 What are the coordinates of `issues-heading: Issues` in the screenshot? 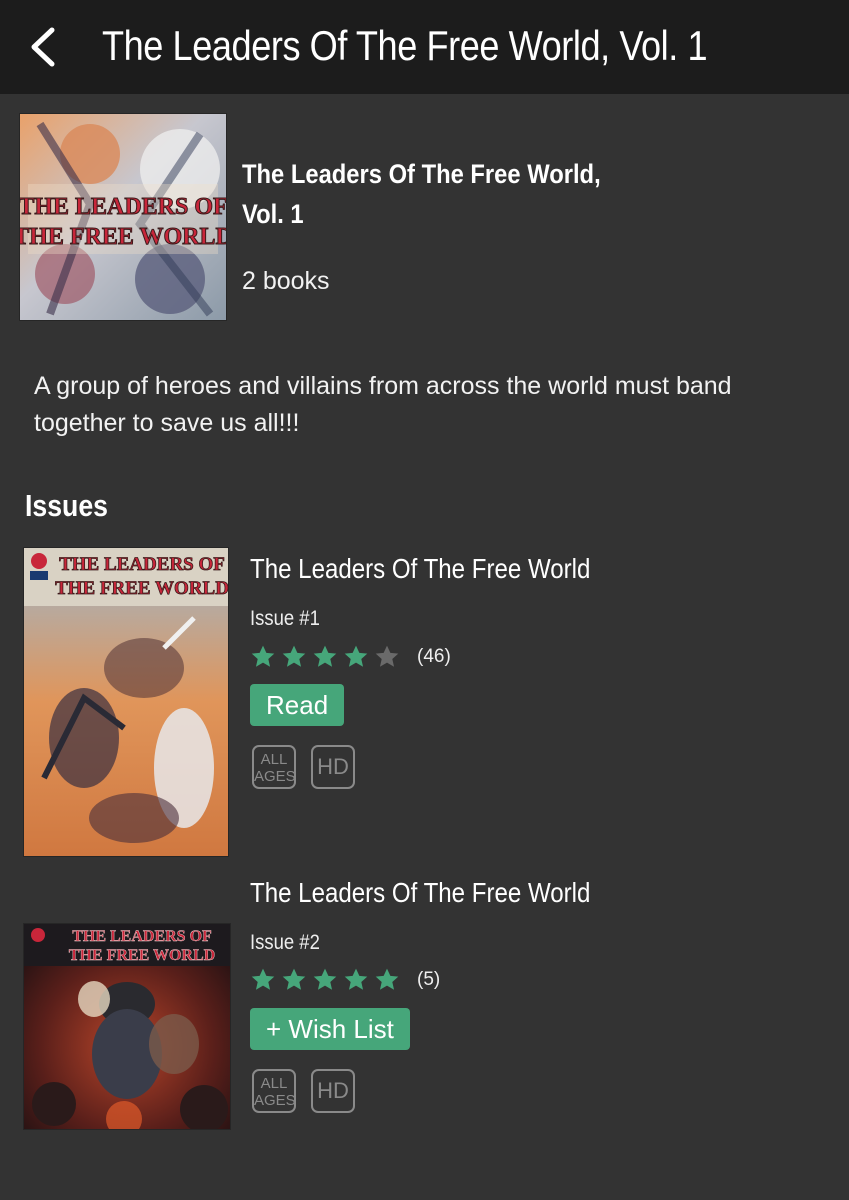 It's located at (67, 505).